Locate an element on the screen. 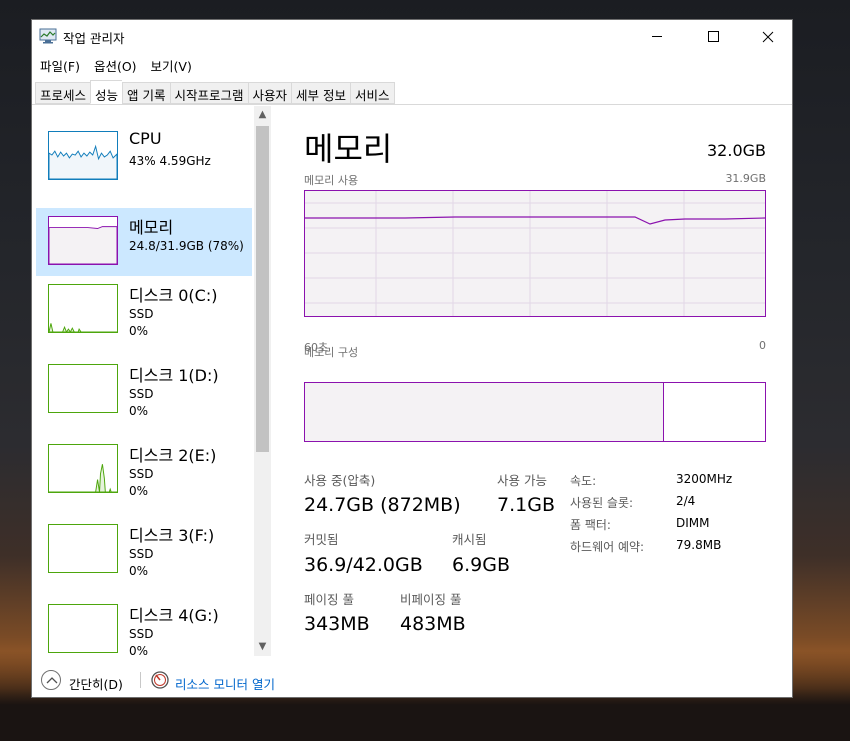 The image size is (850, 741). sidebar-item-label: 디스크 1(D:) is located at coordinates (174, 375).